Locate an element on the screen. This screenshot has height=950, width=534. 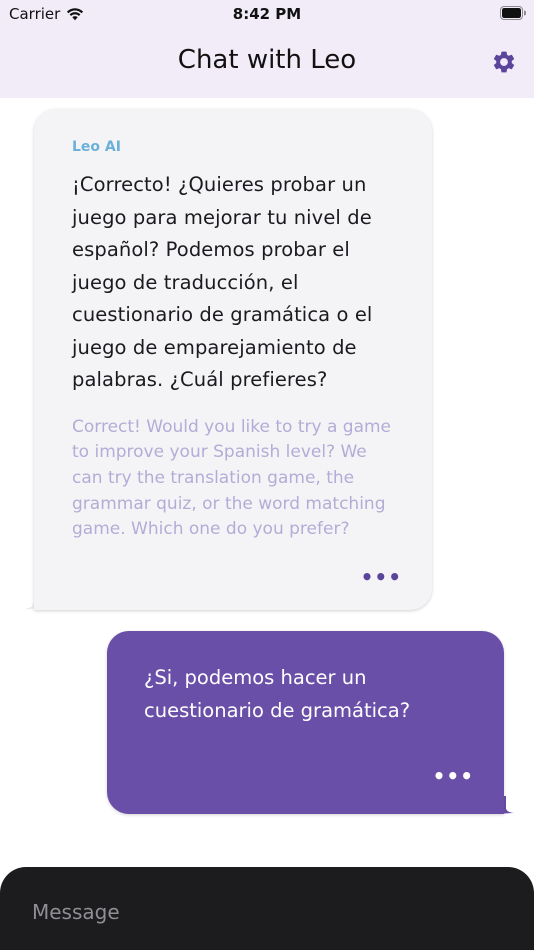
gear-icon is located at coordinates (504, 62).